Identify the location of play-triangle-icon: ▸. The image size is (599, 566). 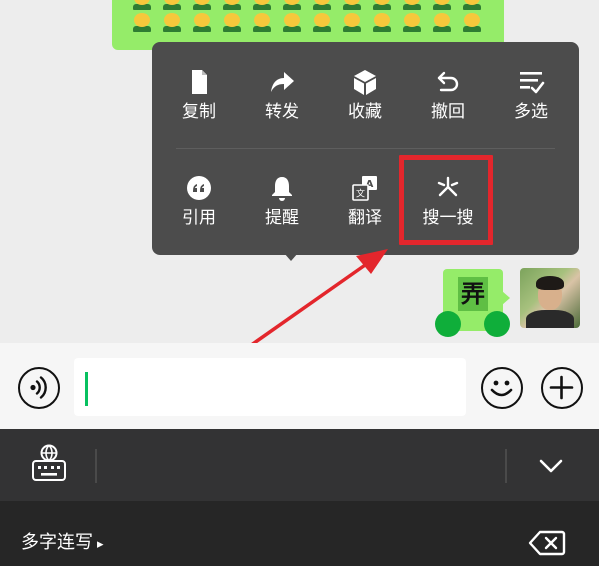
(100, 544).